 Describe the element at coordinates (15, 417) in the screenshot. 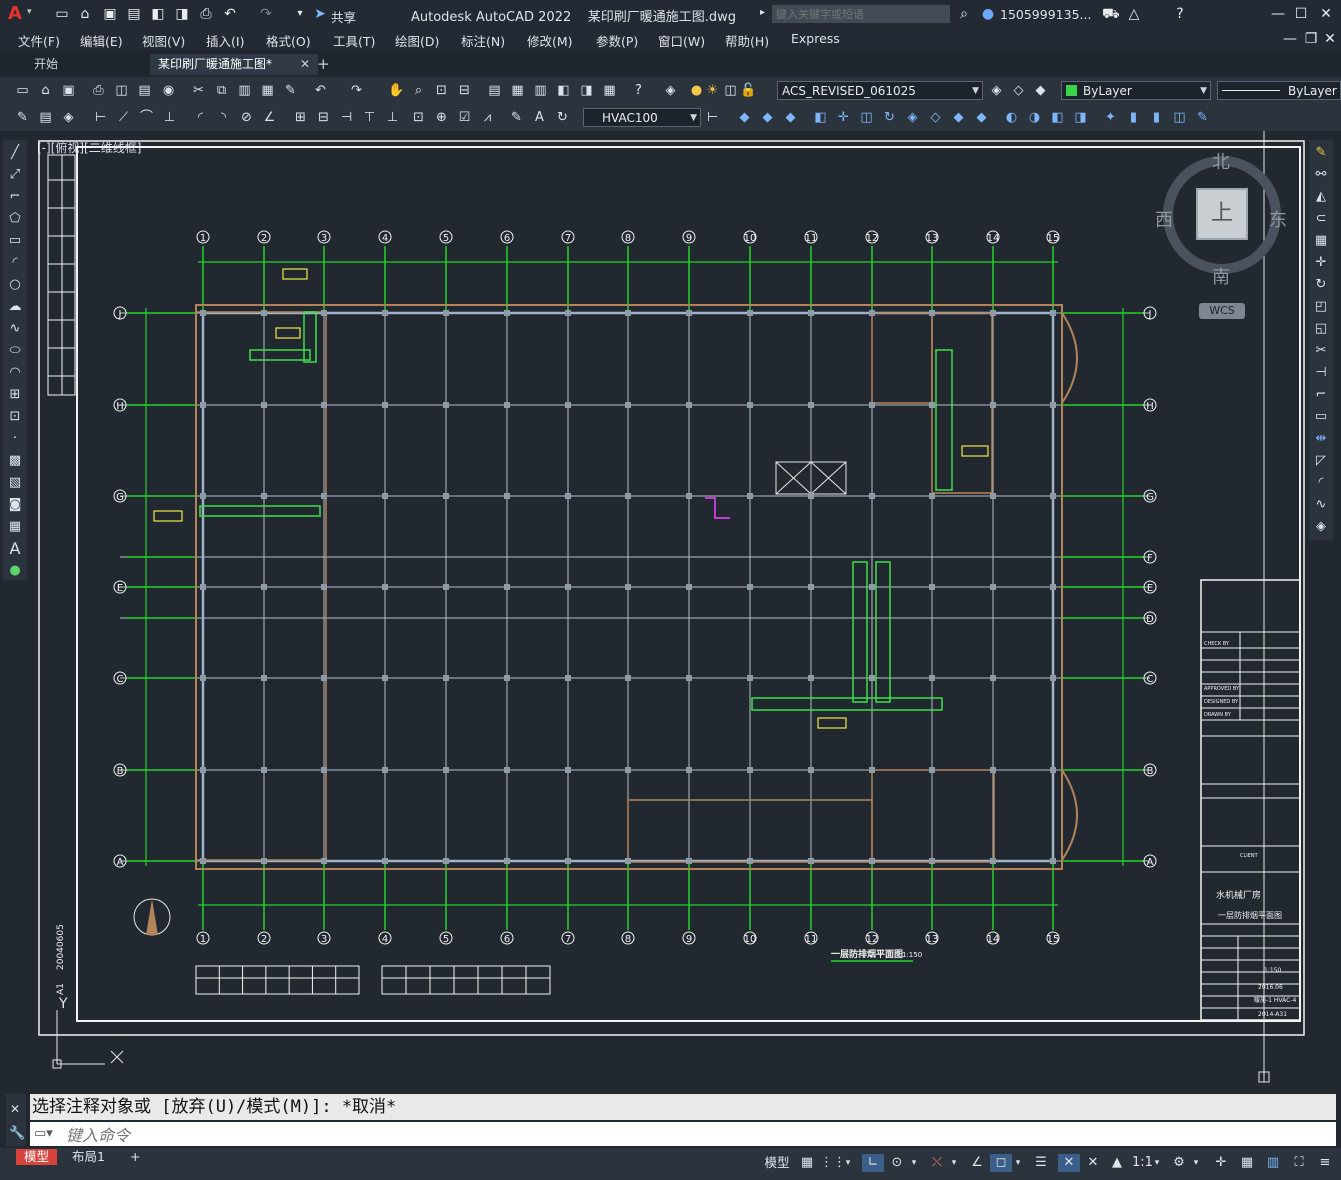

I see `make-block-icon: ⊡` at that location.